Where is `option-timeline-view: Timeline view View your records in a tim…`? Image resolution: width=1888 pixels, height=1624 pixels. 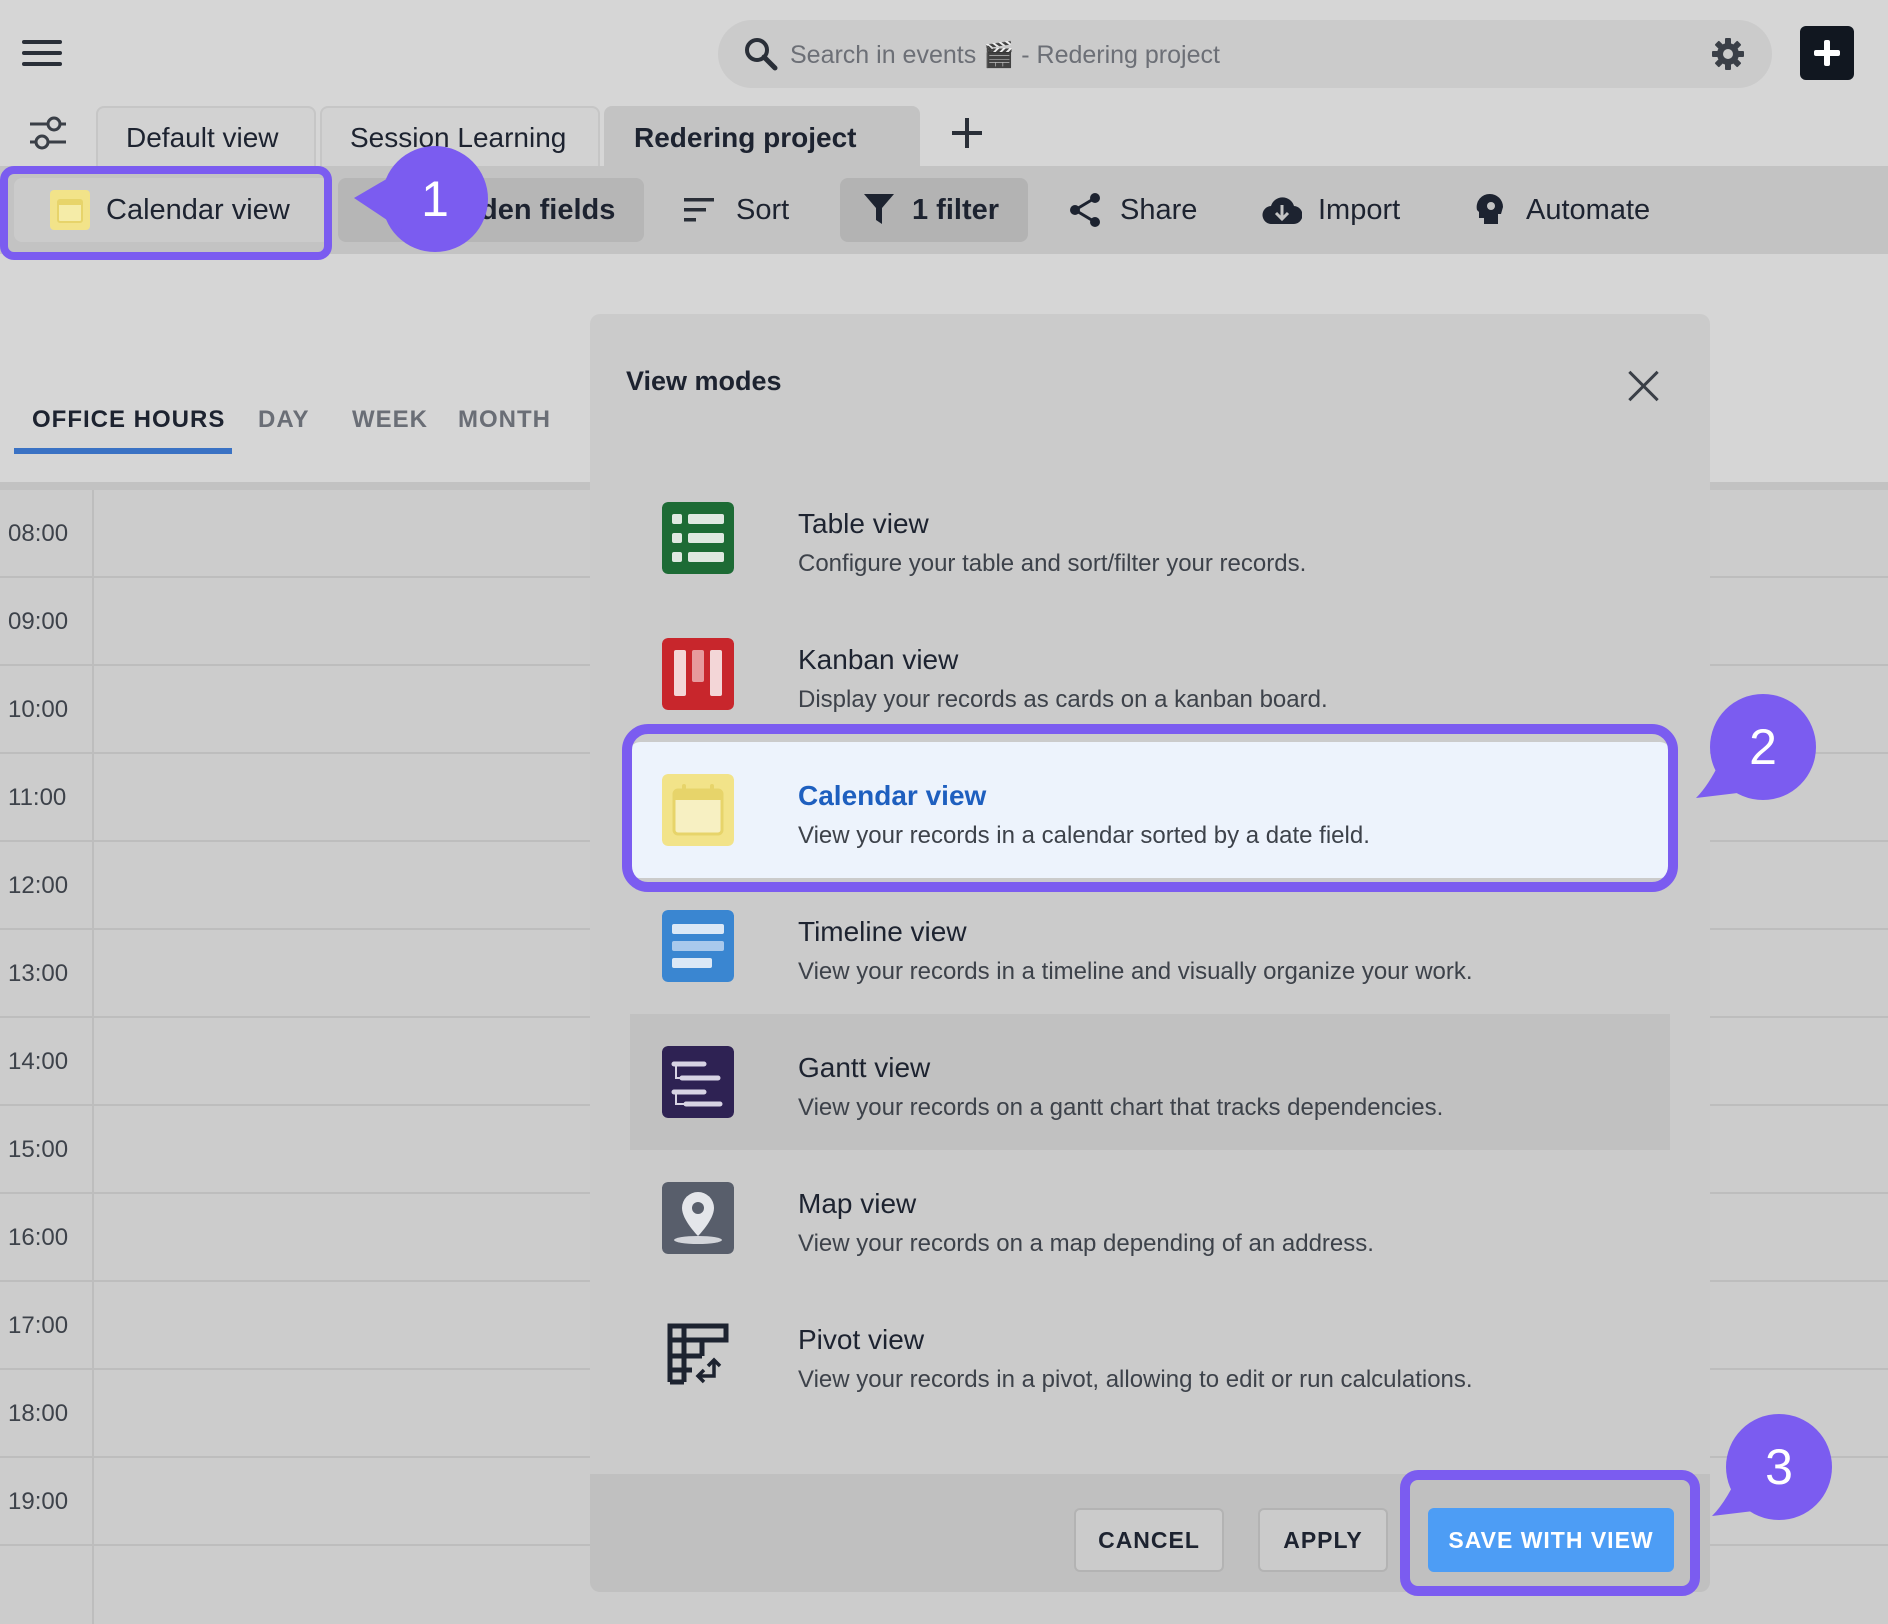 option-timeline-view: Timeline view View your records in a tim… is located at coordinates (1150, 946).